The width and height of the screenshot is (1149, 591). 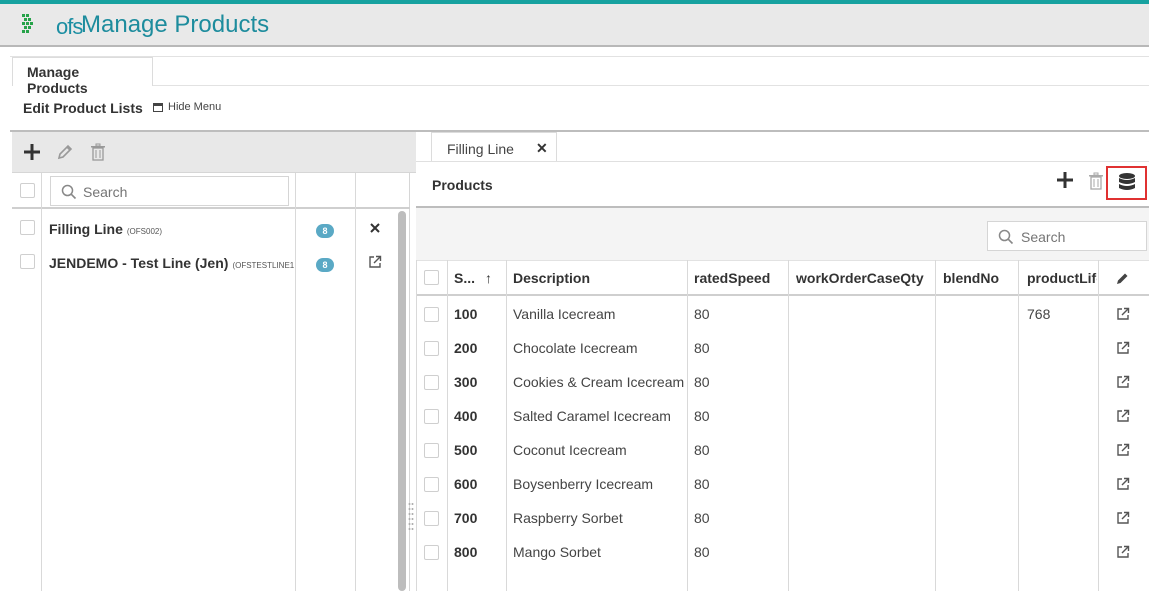 I want to click on table-row: 800 Mango Sorbet 80, so click(x=783, y=552).